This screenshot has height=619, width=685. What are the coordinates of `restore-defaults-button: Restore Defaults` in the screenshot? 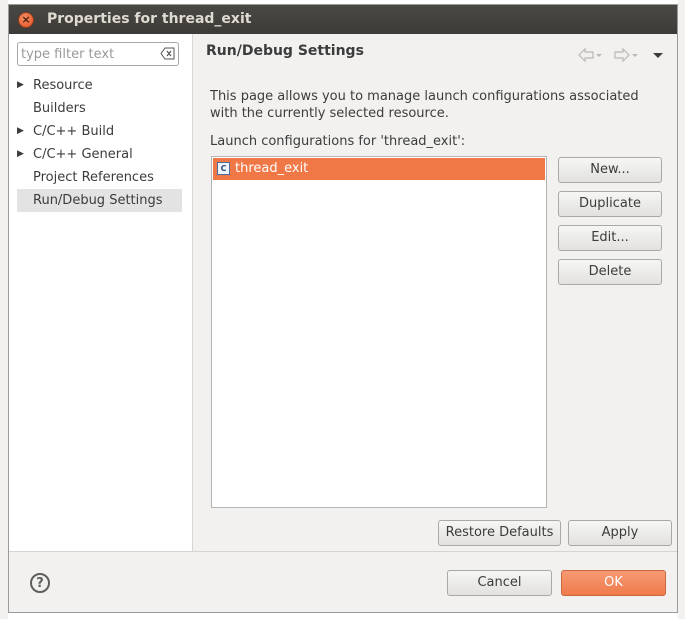 It's located at (499, 533).